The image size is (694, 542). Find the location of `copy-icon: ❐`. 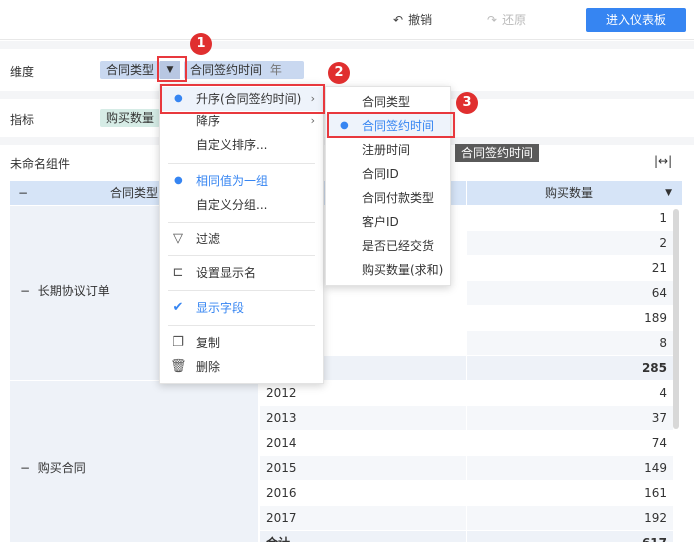

copy-icon: ❐ is located at coordinates (178, 342).